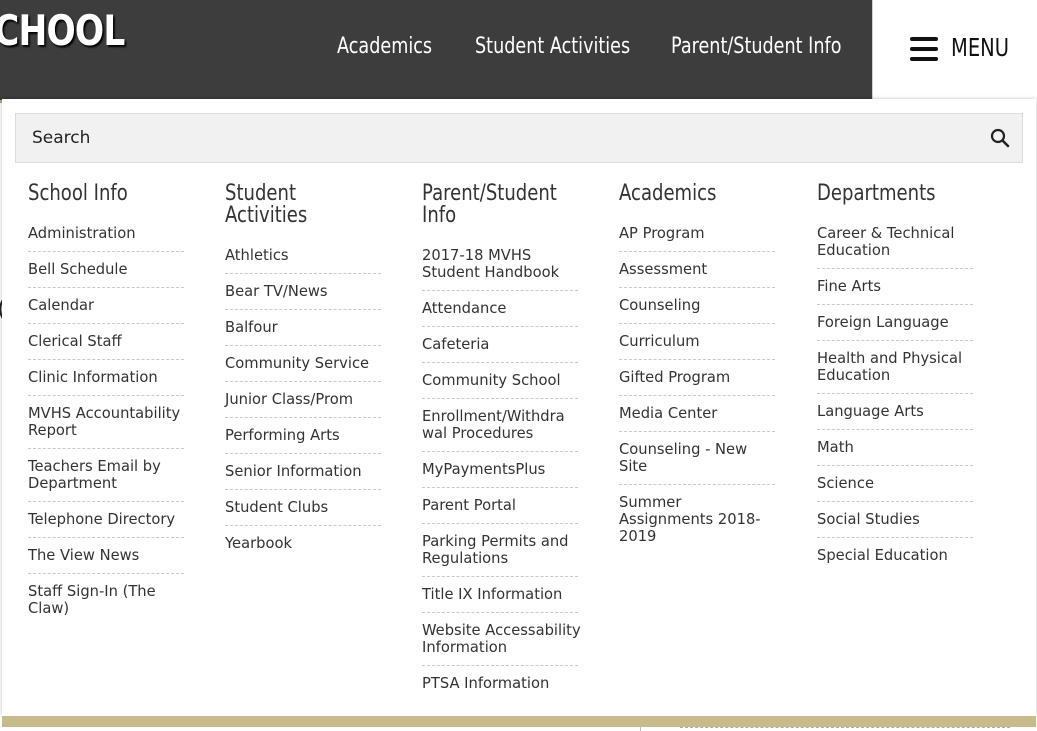  I want to click on menu-link: Bell Schedule, so click(106, 269).